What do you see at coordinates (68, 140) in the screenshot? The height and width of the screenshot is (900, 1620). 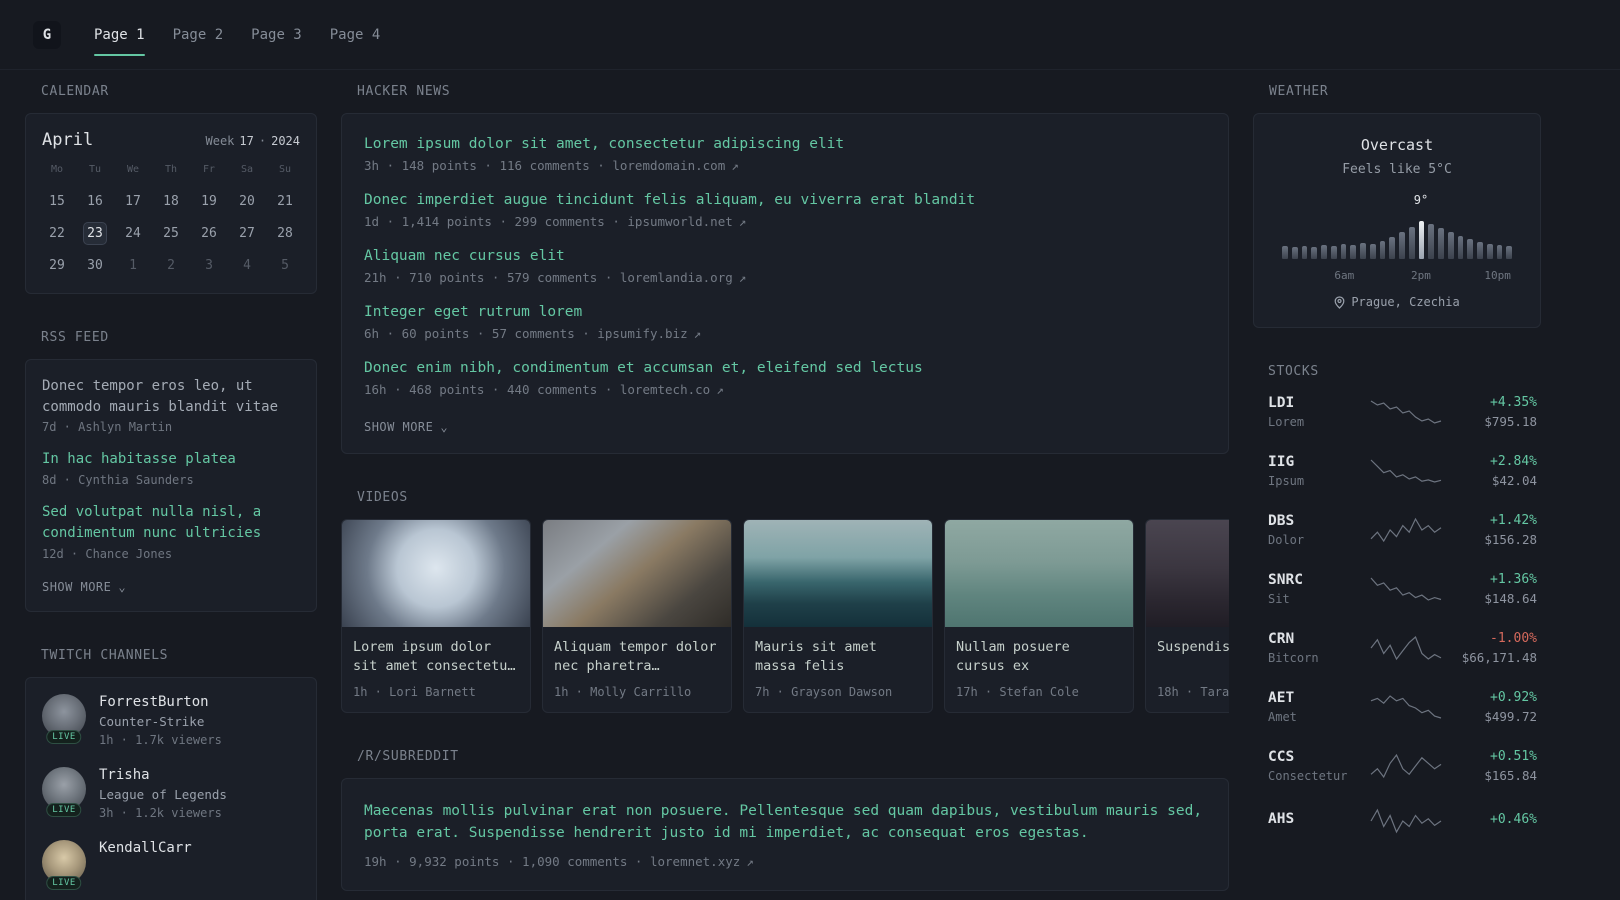 I see `calendar-month: April` at bounding box center [68, 140].